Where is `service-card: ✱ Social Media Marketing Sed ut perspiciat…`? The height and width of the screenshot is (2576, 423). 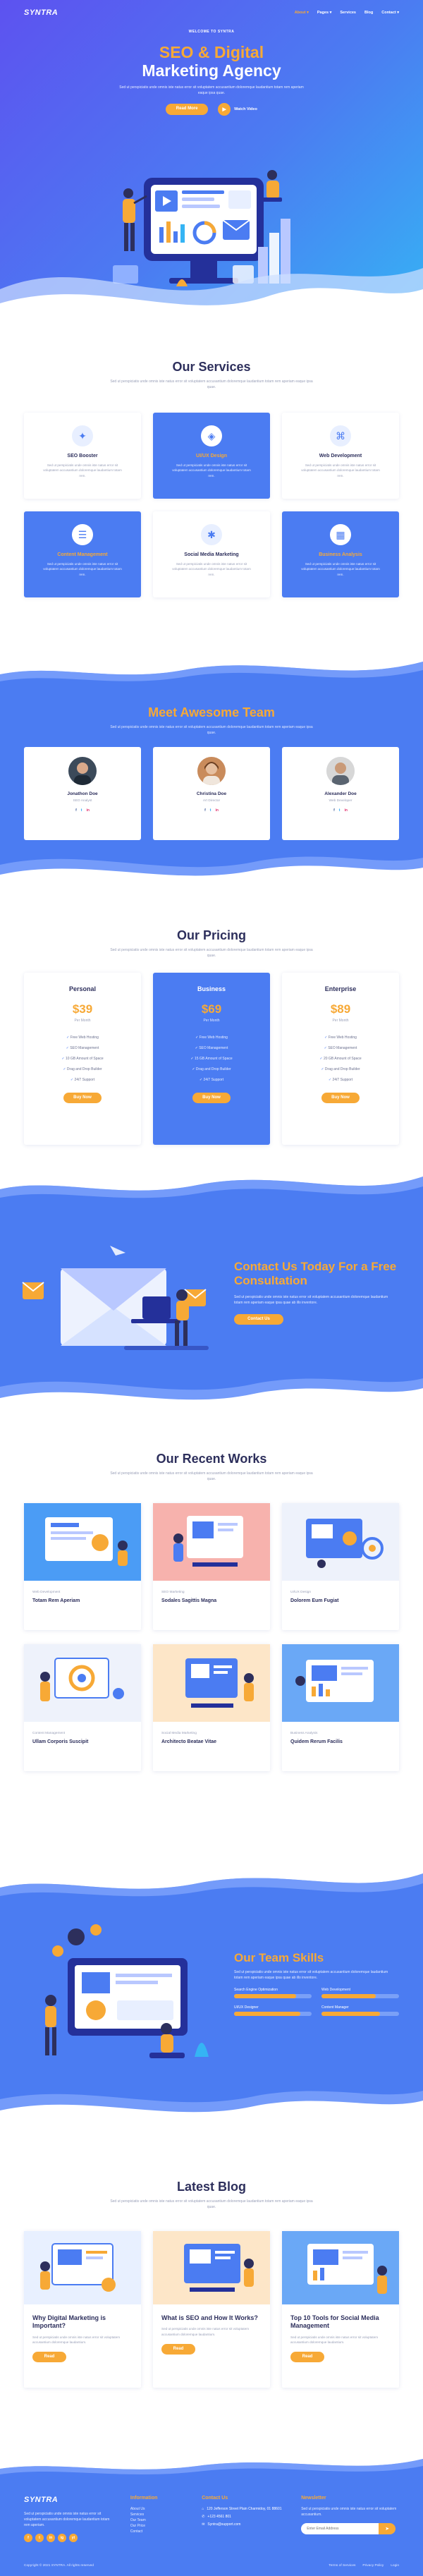
service-card: ✱ Social Media Marketing Sed ut perspiciat… is located at coordinates (211, 554).